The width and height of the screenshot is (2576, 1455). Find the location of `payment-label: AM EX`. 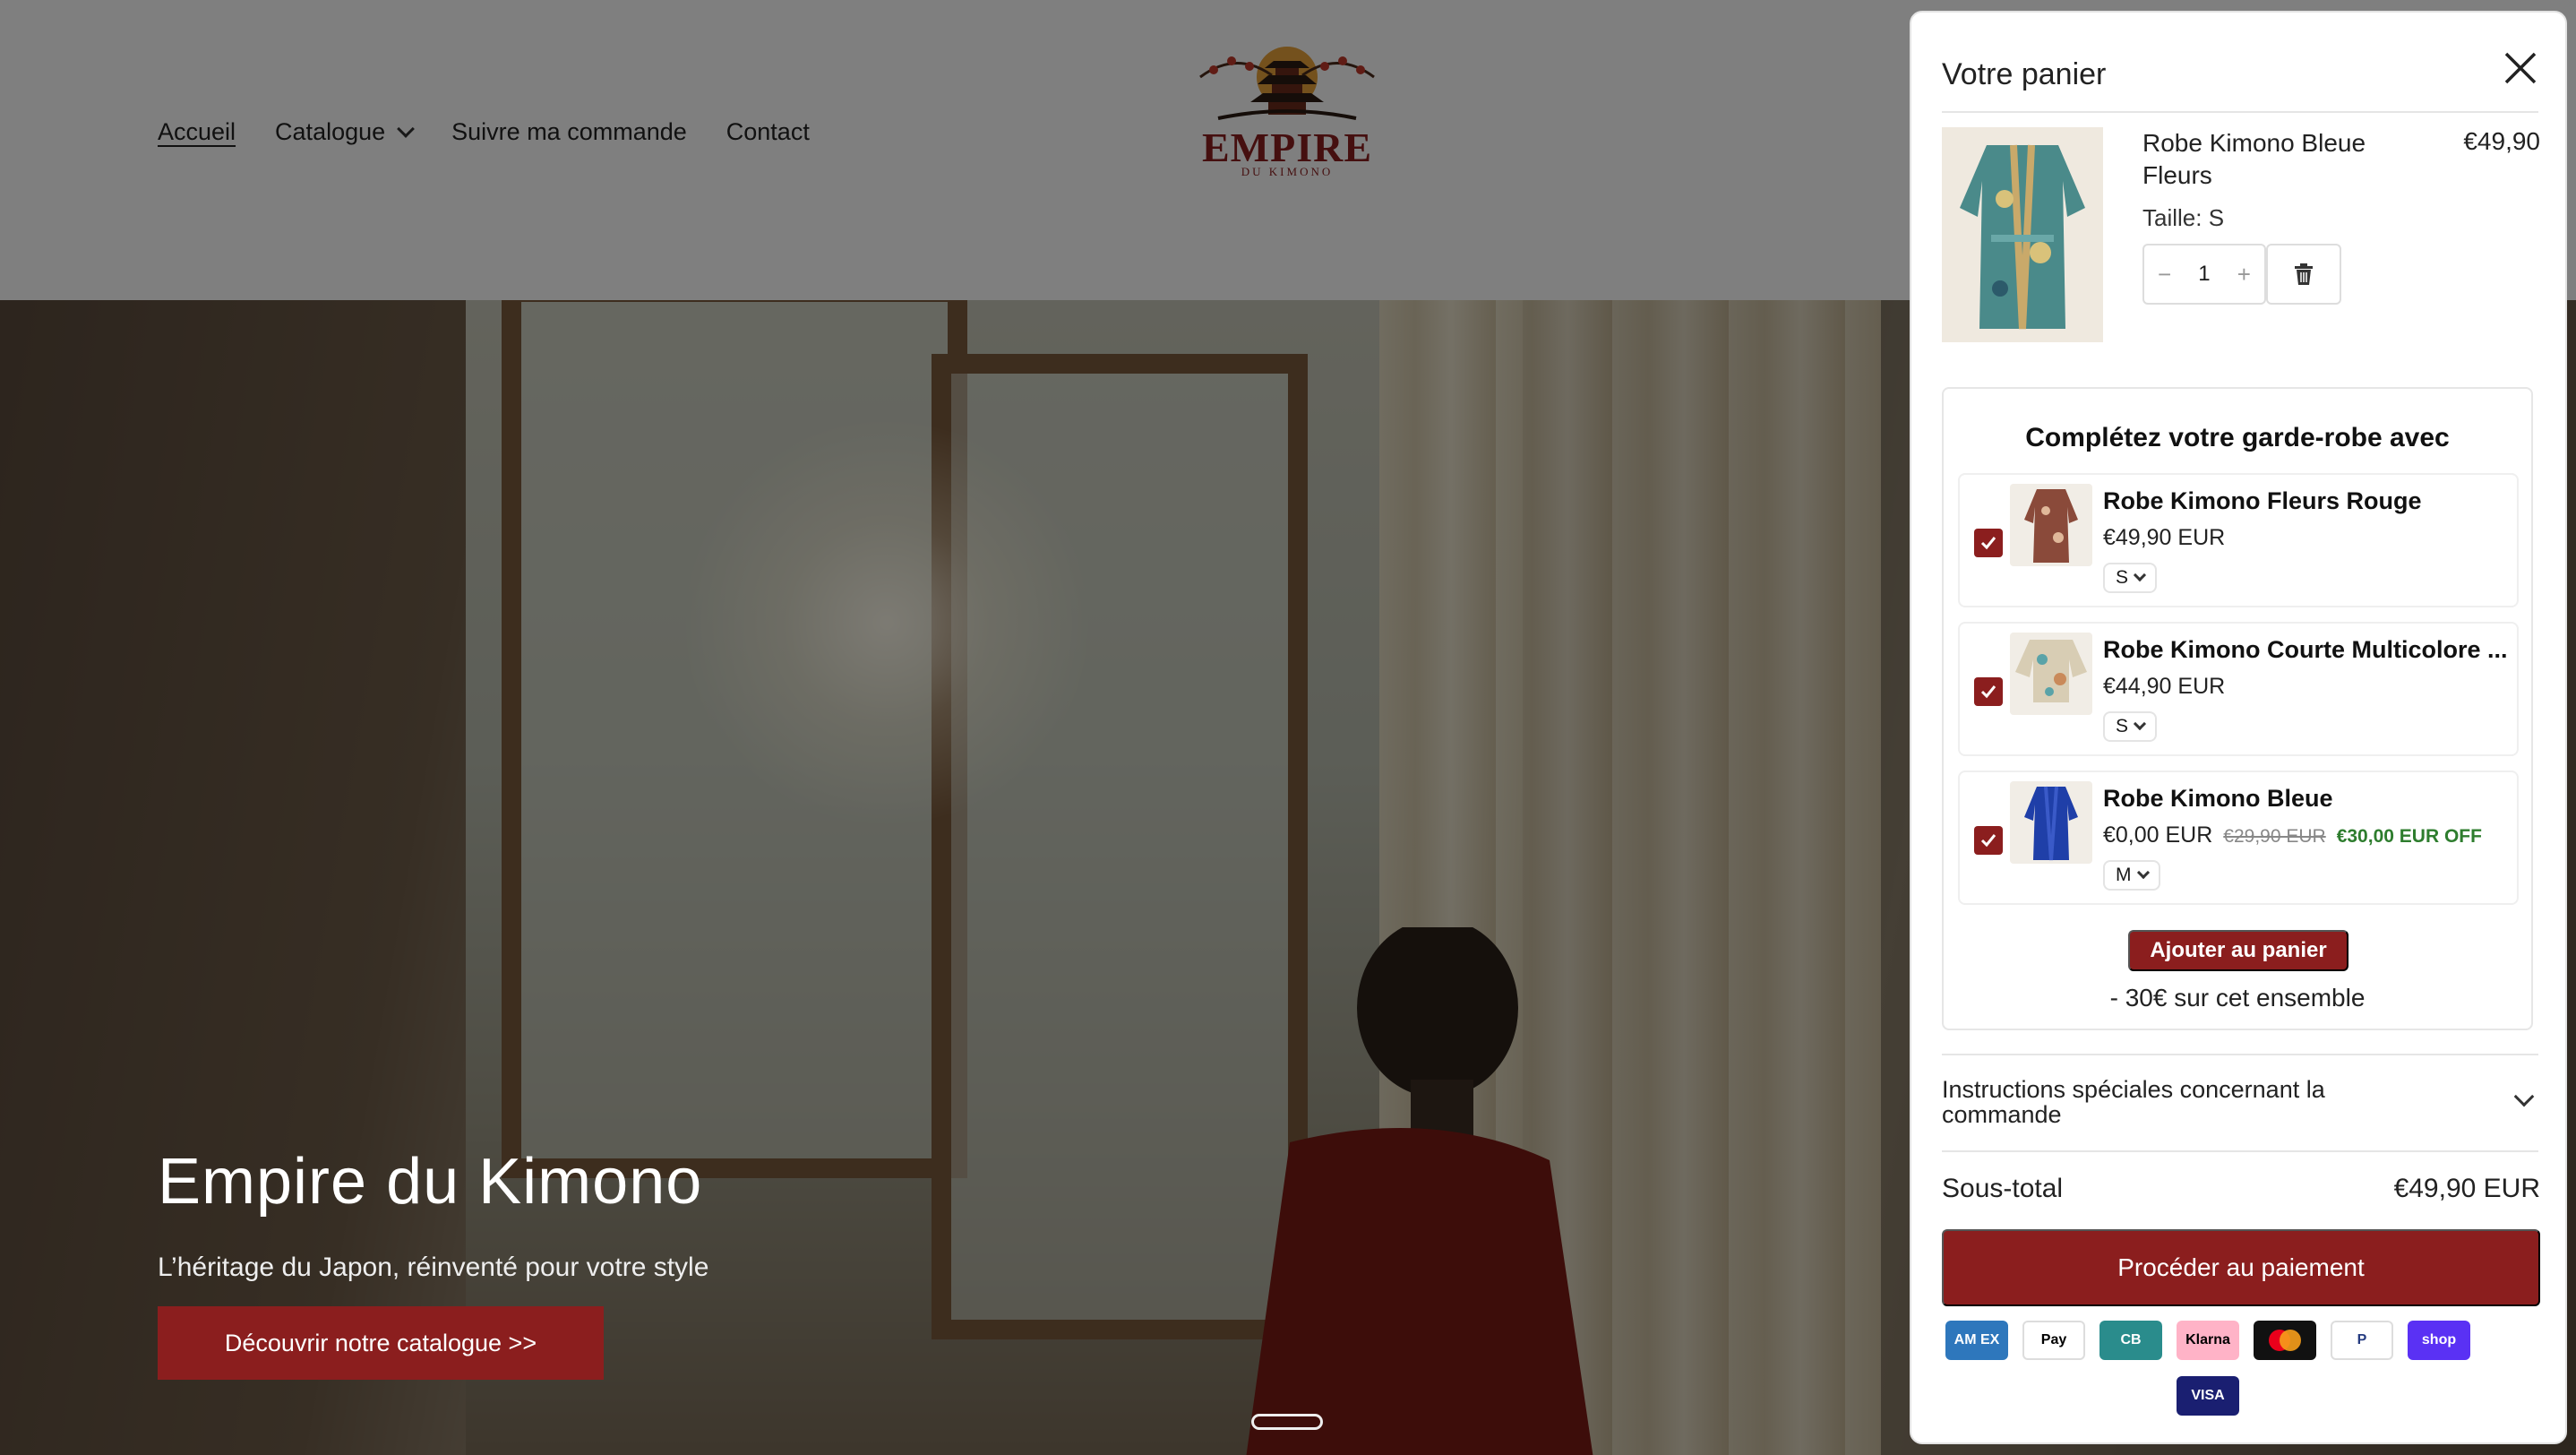

payment-label: AM EX is located at coordinates (1976, 1339).